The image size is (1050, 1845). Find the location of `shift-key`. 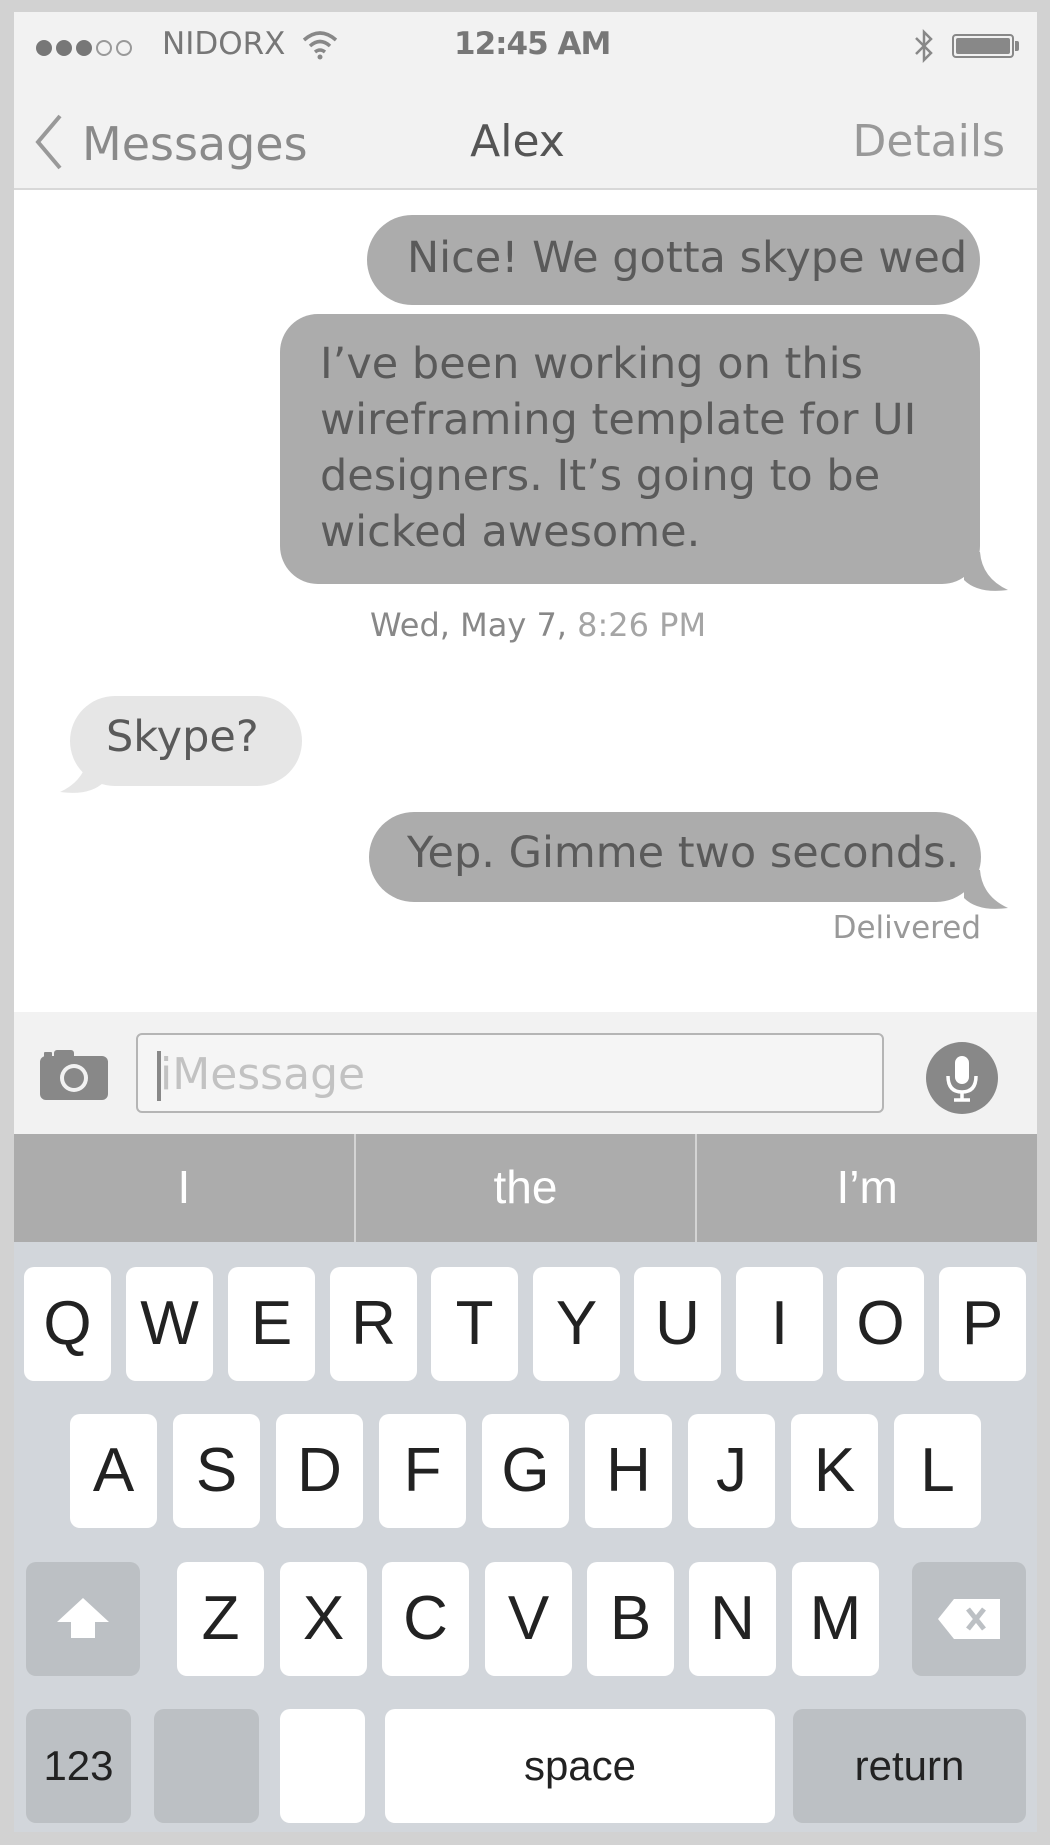

shift-key is located at coordinates (83, 1619).